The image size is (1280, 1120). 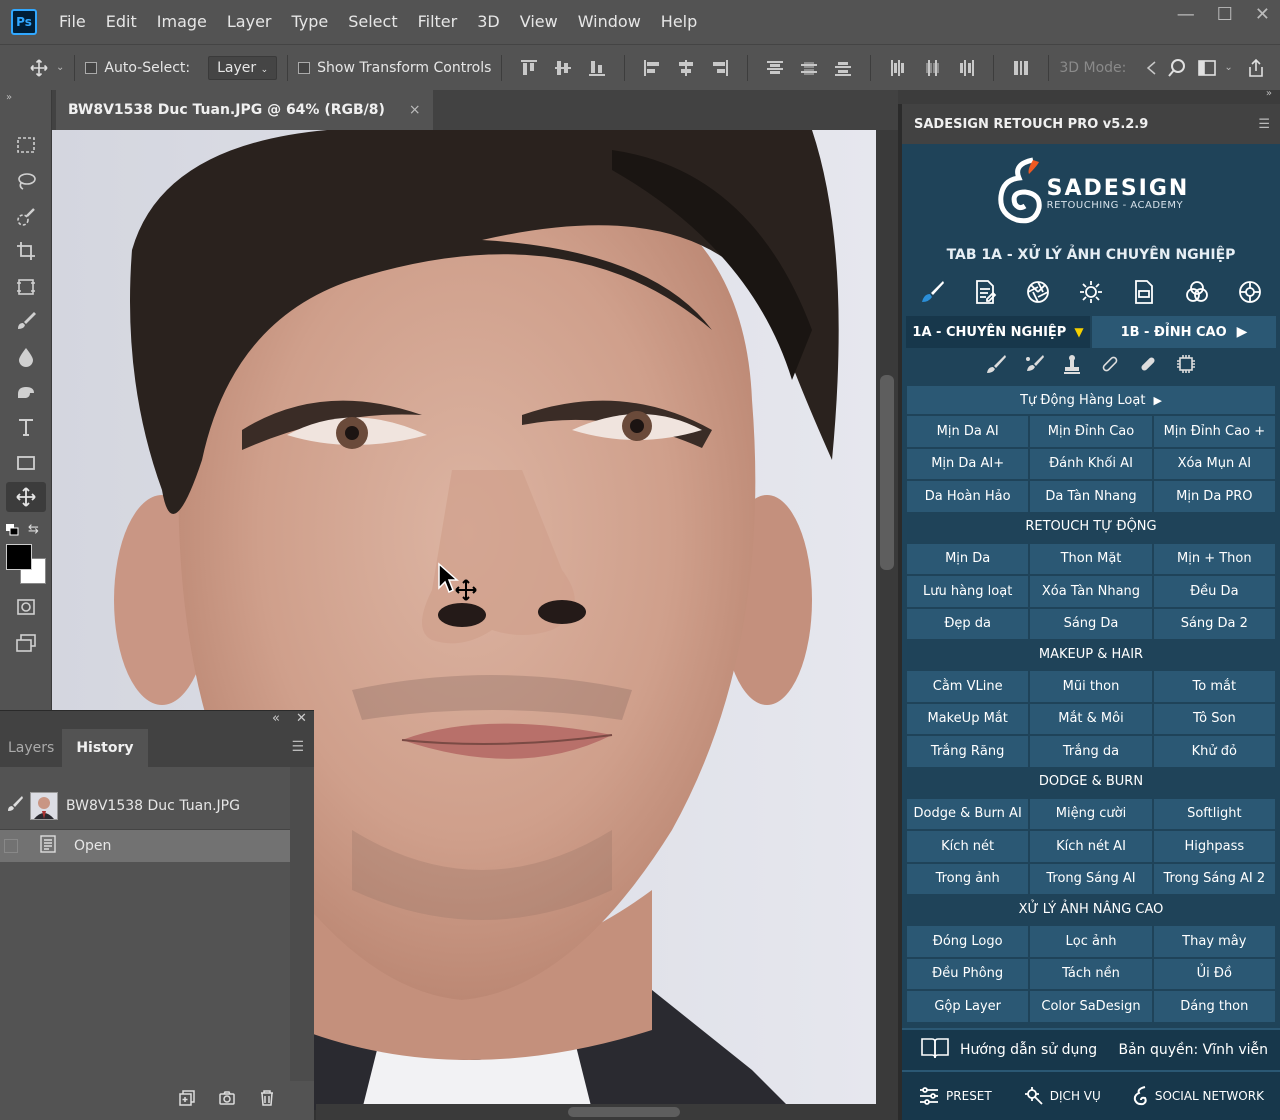 What do you see at coordinates (968, 558) in the screenshot?
I see `tool-button: Mịn Da` at bounding box center [968, 558].